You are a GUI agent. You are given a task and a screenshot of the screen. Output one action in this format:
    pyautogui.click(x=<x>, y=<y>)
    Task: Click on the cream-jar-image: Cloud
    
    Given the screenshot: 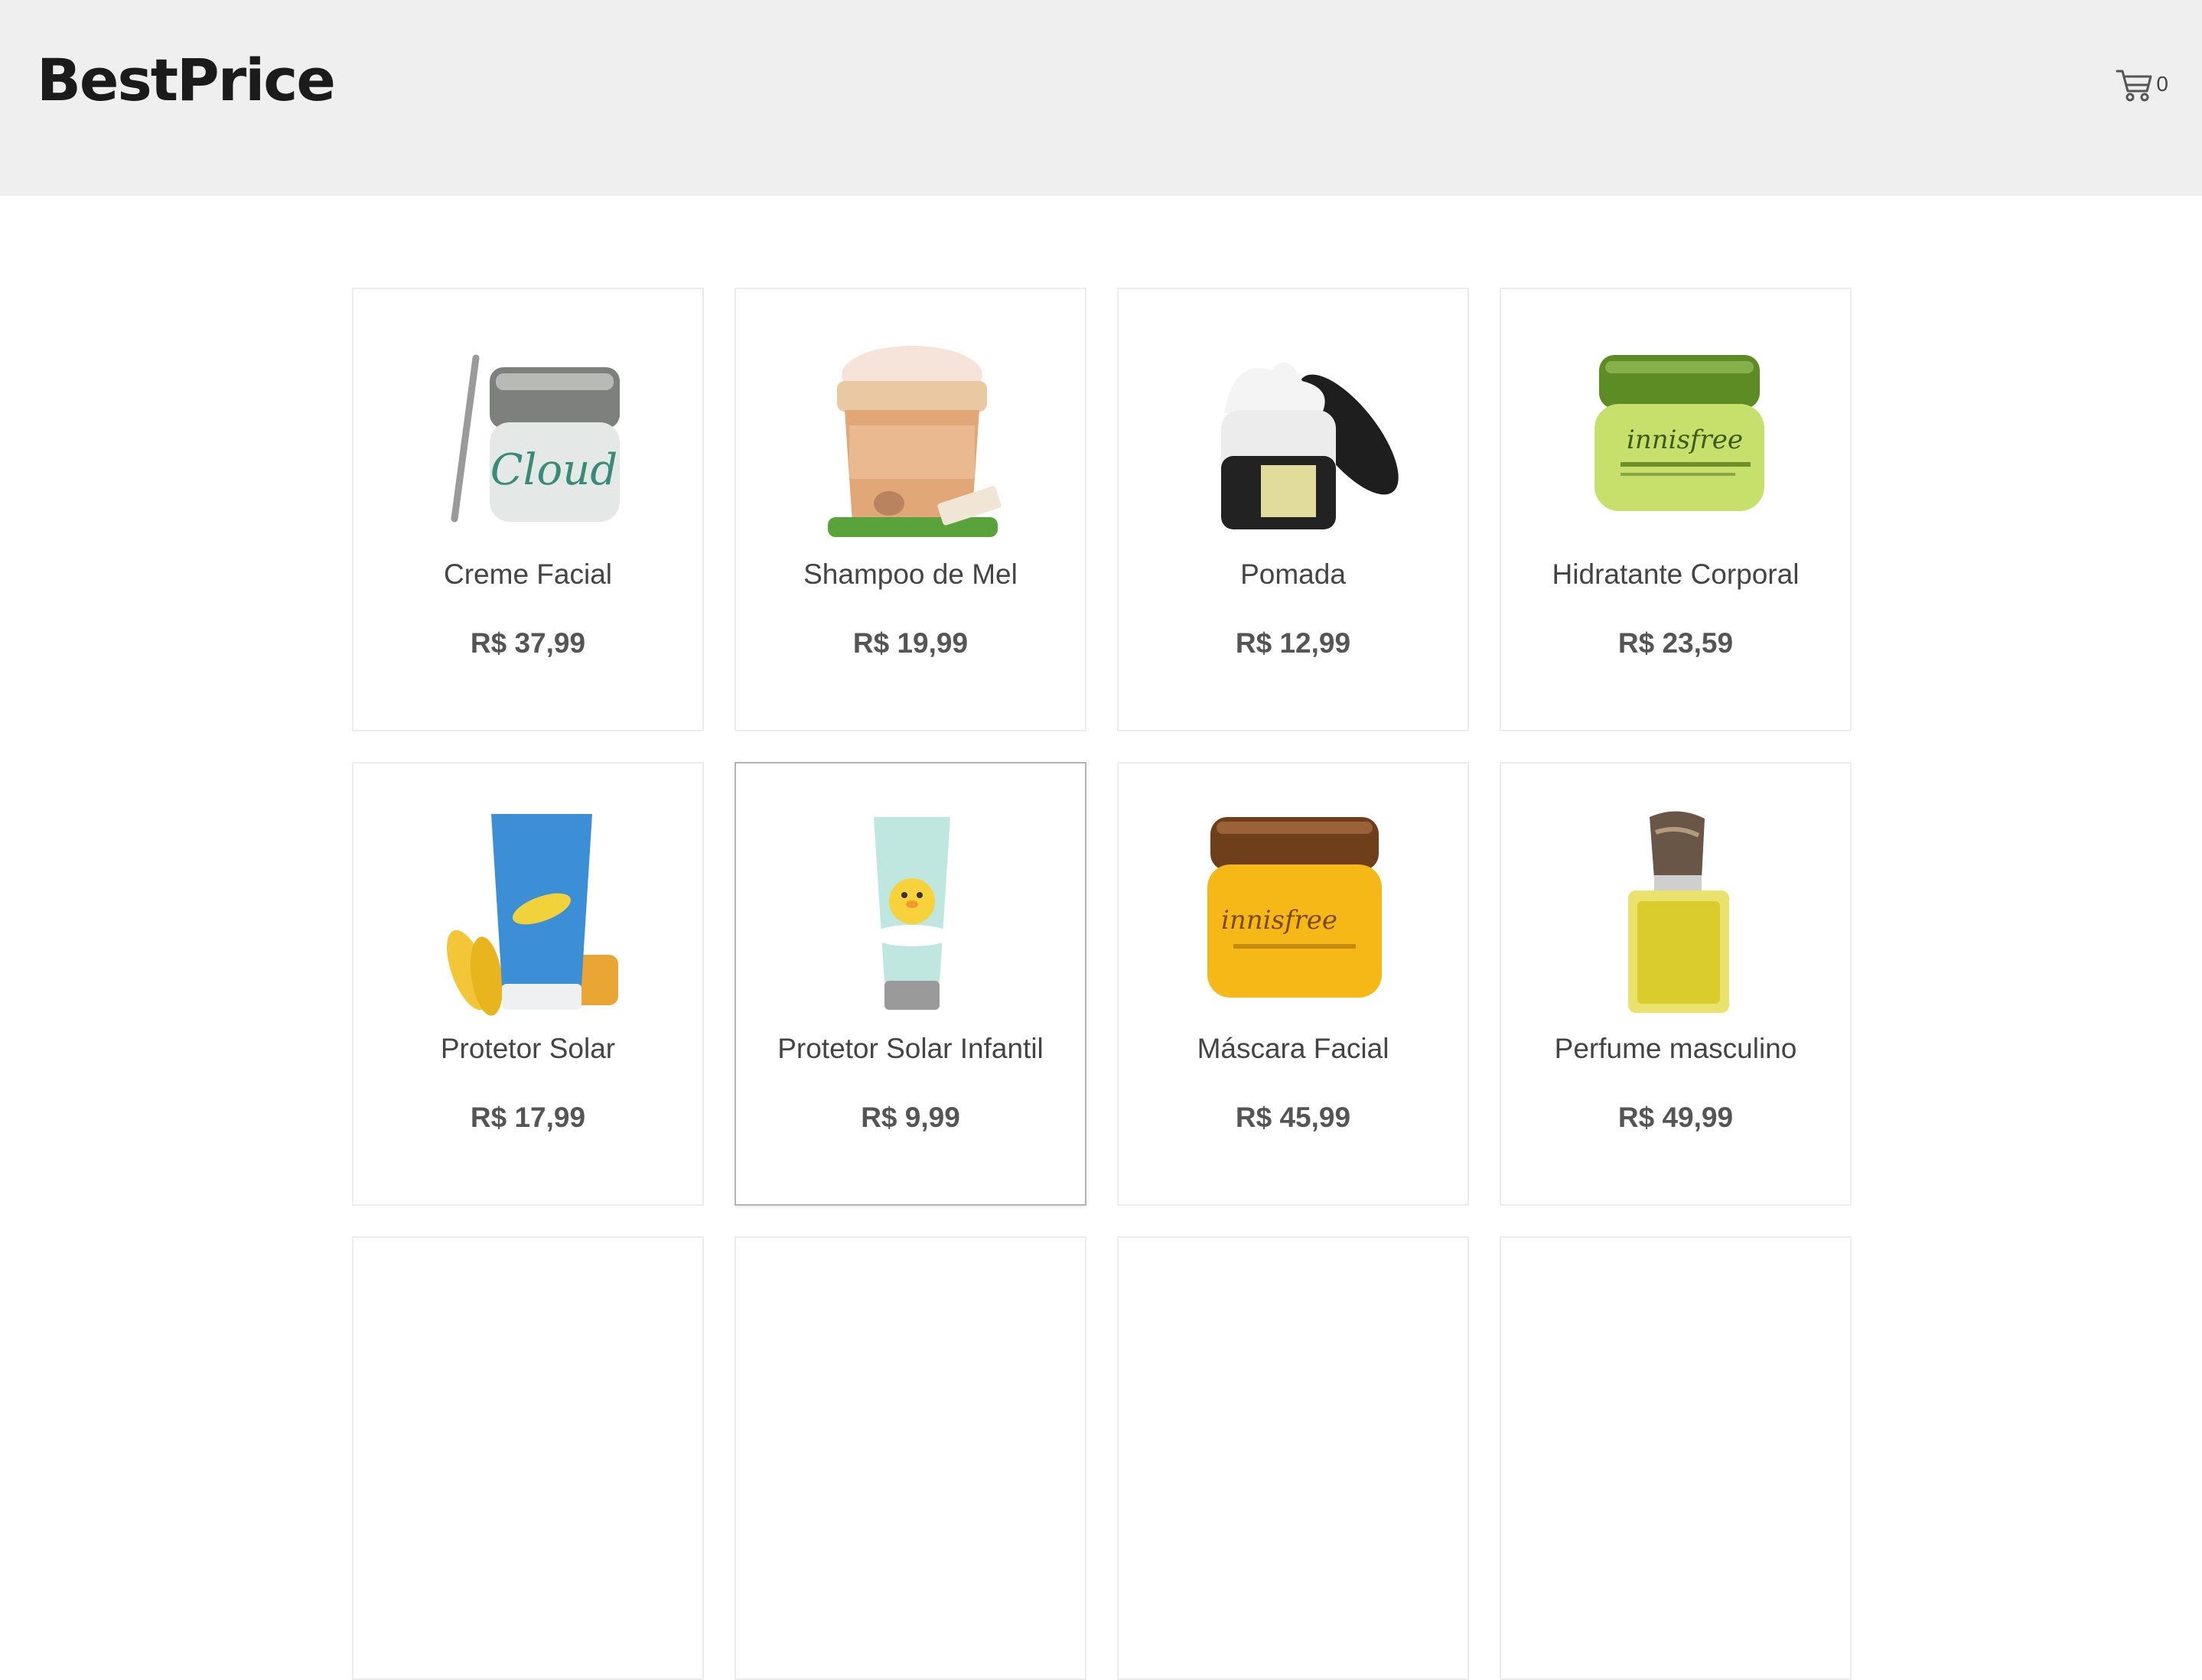 What is the action you would take?
    pyautogui.click(x=536, y=438)
    